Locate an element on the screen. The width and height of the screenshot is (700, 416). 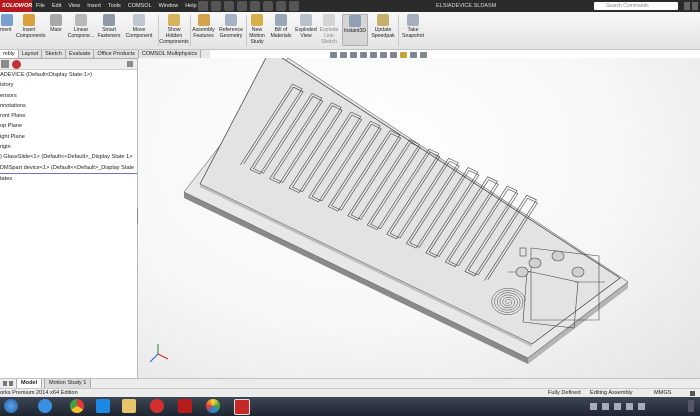
tree-item-annotations: nnotations is located at coordinates (68, 106).